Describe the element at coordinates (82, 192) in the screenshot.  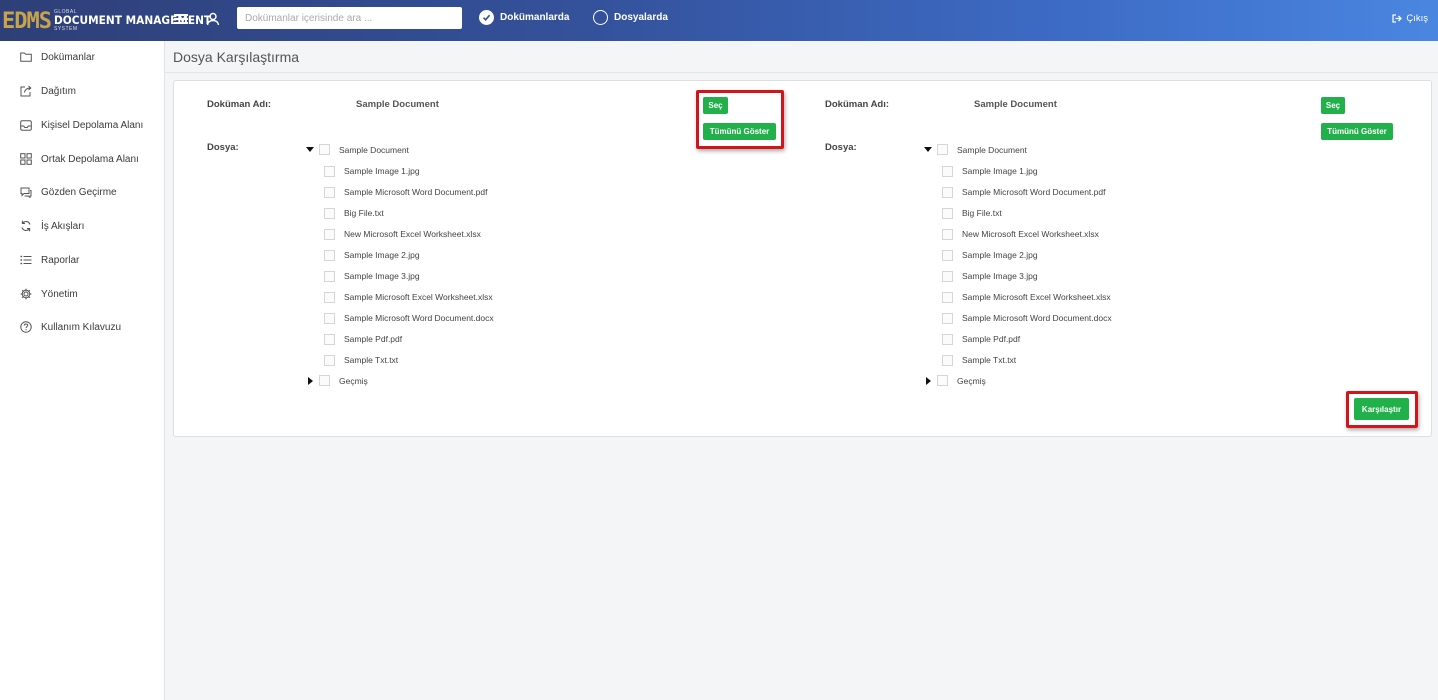
I see `sidebar-item-gozden-gecirme: Gözden Geçirme` at that location.